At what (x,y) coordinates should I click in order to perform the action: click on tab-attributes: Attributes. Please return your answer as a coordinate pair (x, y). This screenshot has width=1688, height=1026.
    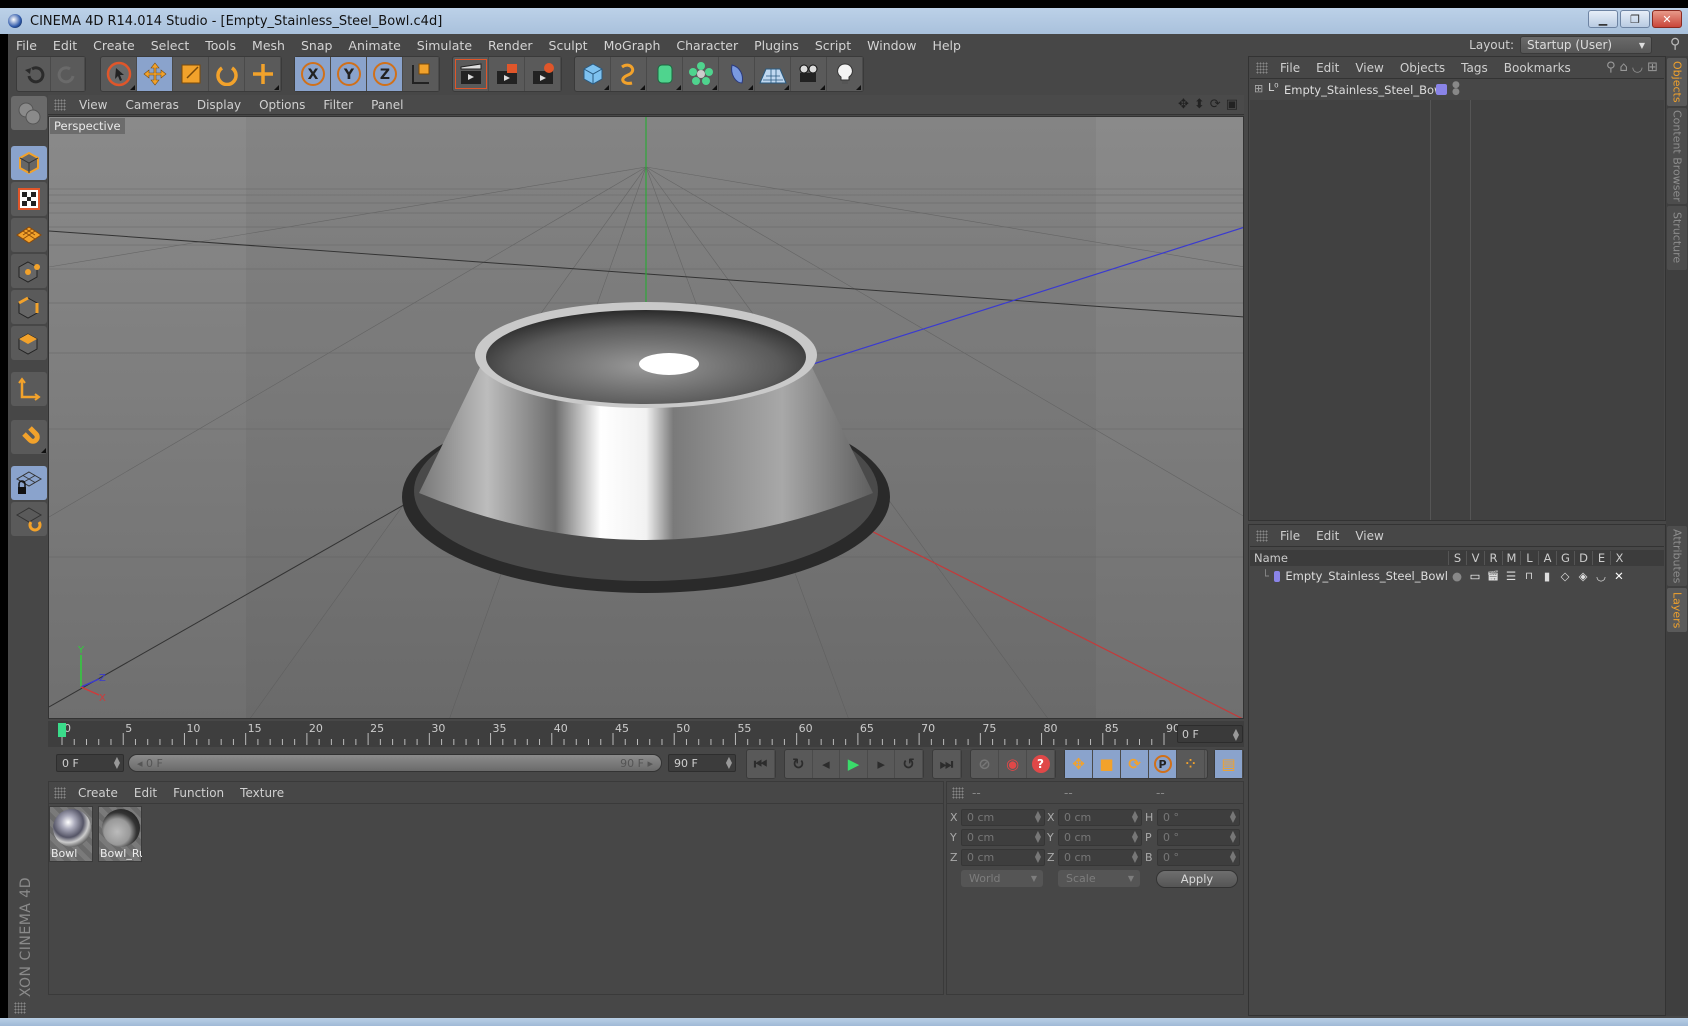
    Looking at the image, I should click on (1677, 556).